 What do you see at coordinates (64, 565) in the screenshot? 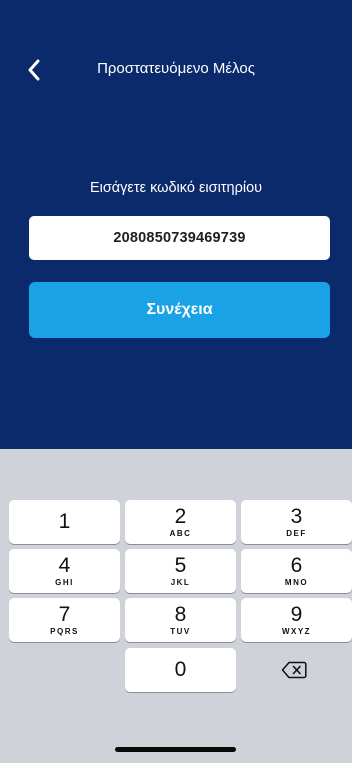
I see `key-4-number: 4` at bounding box center [64, 565].